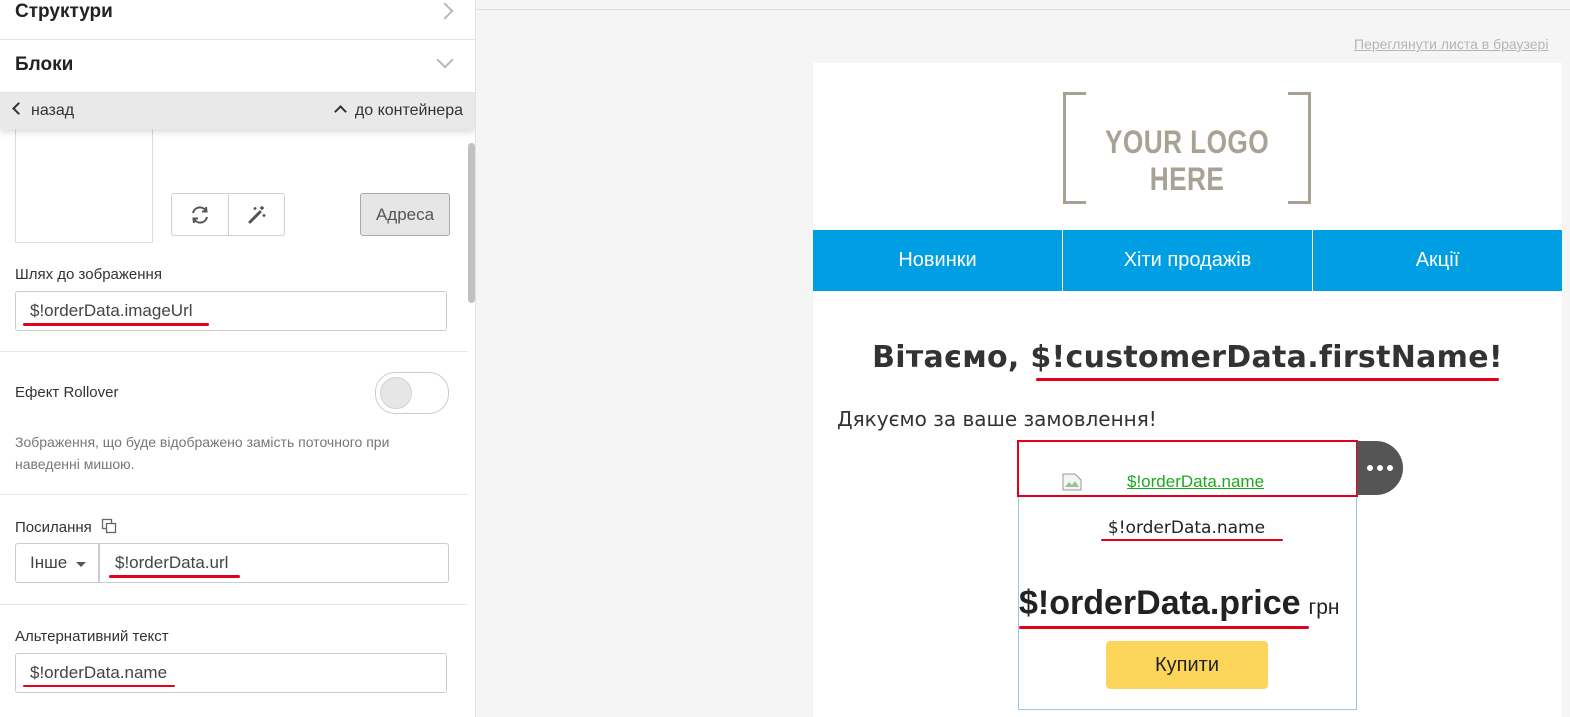  Describe the element at coordinates (237, 66) in the screenshot. I see `section-blocks: Блоки` at that location.